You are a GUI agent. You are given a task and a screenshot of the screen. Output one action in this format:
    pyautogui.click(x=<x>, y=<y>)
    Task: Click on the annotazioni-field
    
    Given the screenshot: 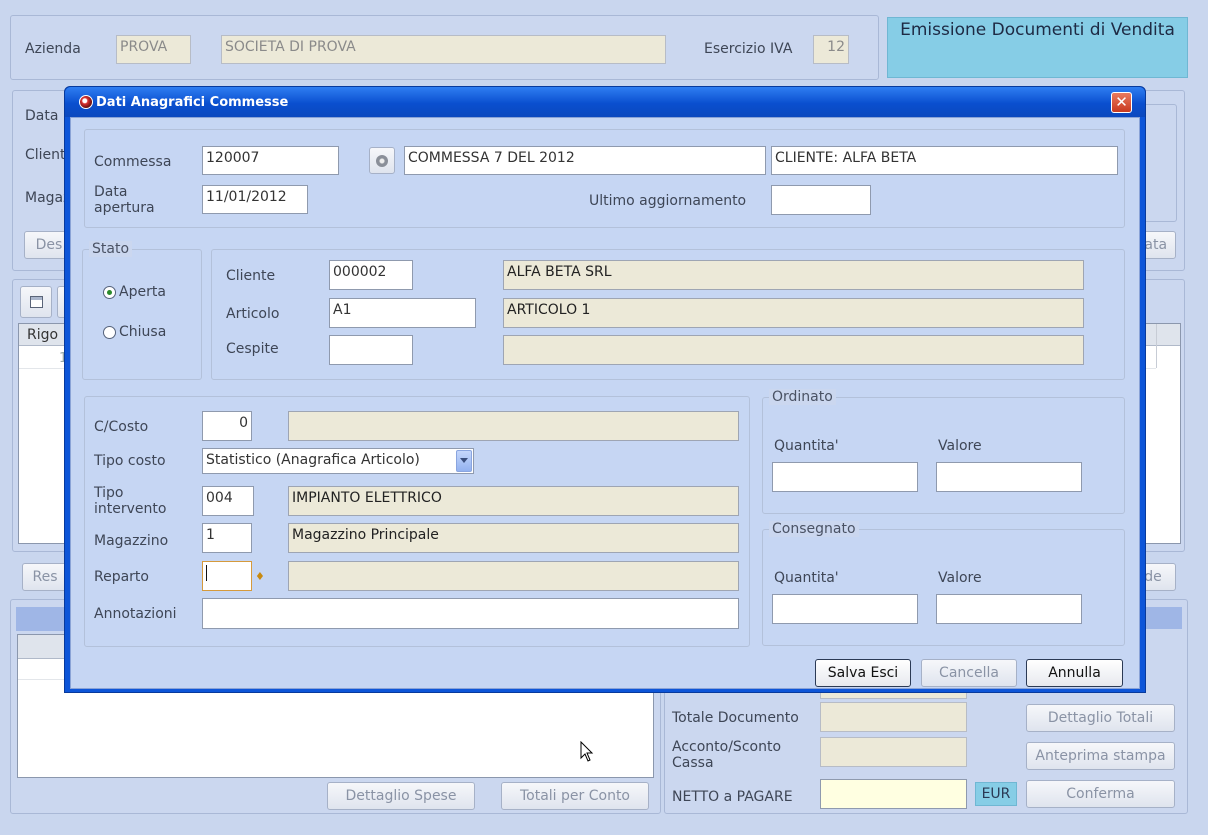 What is the action you would take?
    pyautogui.click(x=470, y=613)
    